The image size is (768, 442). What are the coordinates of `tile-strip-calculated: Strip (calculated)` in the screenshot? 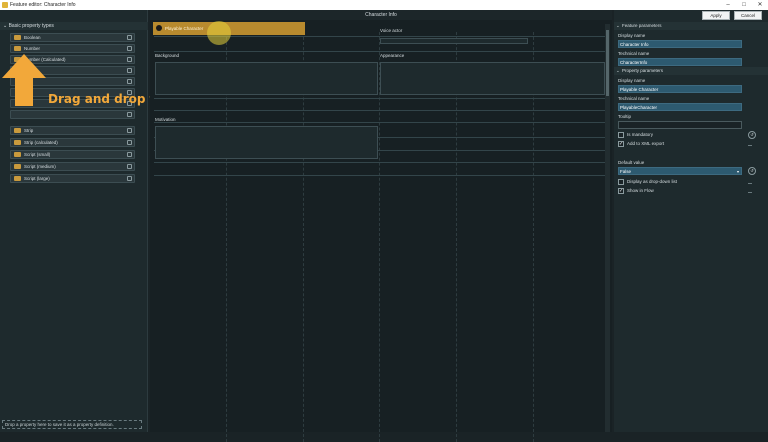 It's located at (72, 142).